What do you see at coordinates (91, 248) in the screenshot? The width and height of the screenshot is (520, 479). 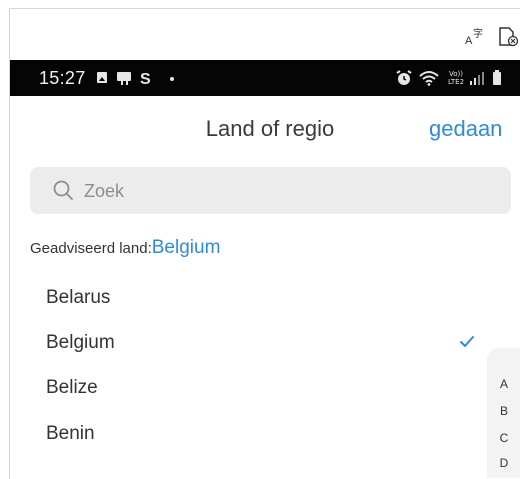 I see `suggested-country-label: Geadviseerd land:` at bounding box center [91, 248].